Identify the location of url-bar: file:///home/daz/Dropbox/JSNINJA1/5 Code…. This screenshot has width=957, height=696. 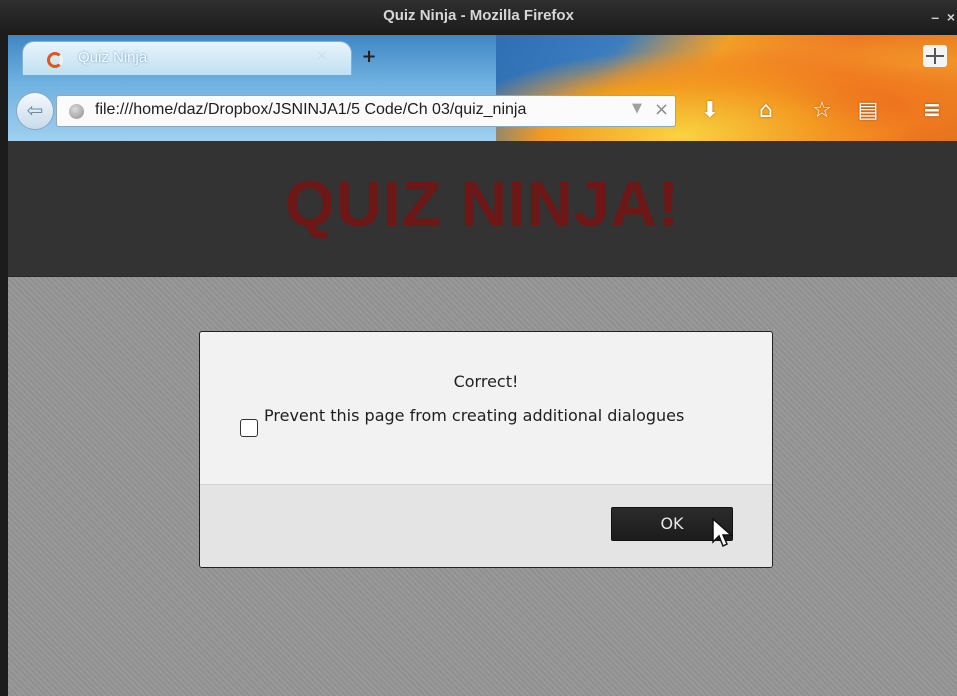
(366, 111).